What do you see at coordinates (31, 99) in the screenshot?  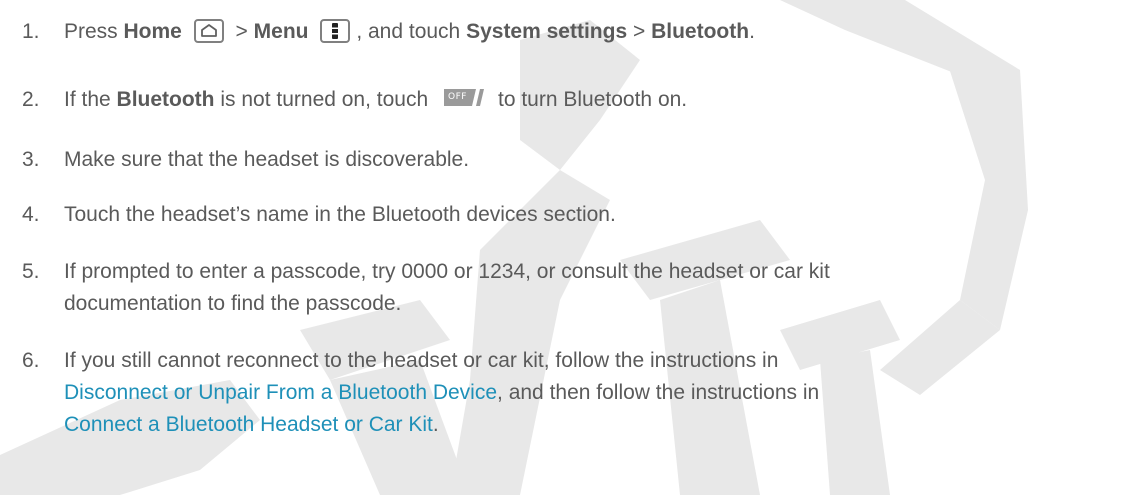 I see `step-number: 2.` at bounding box center [31, 99].